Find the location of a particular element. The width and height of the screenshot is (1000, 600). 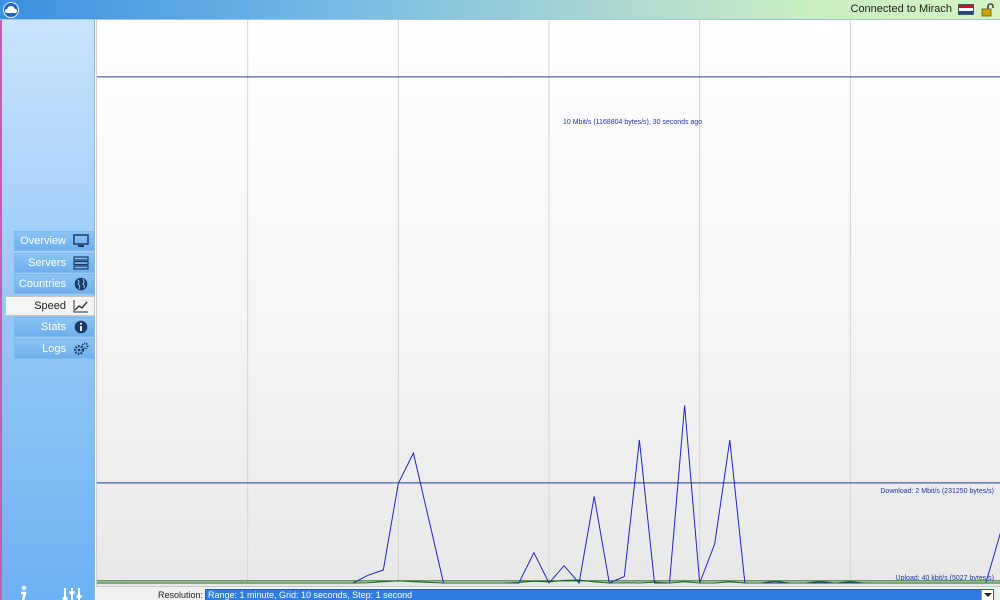

servers-icon is located at coordinates (81, 262).